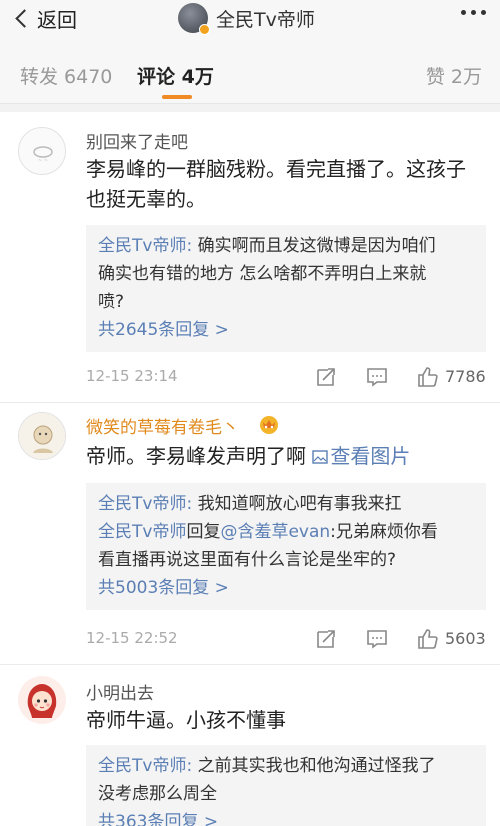 The width and height of the screenshot is (500, 826). I want to click on reply-line: 全民Tv帝师: 之前其实我也和他沟通过怪我了, so click(286, 766).